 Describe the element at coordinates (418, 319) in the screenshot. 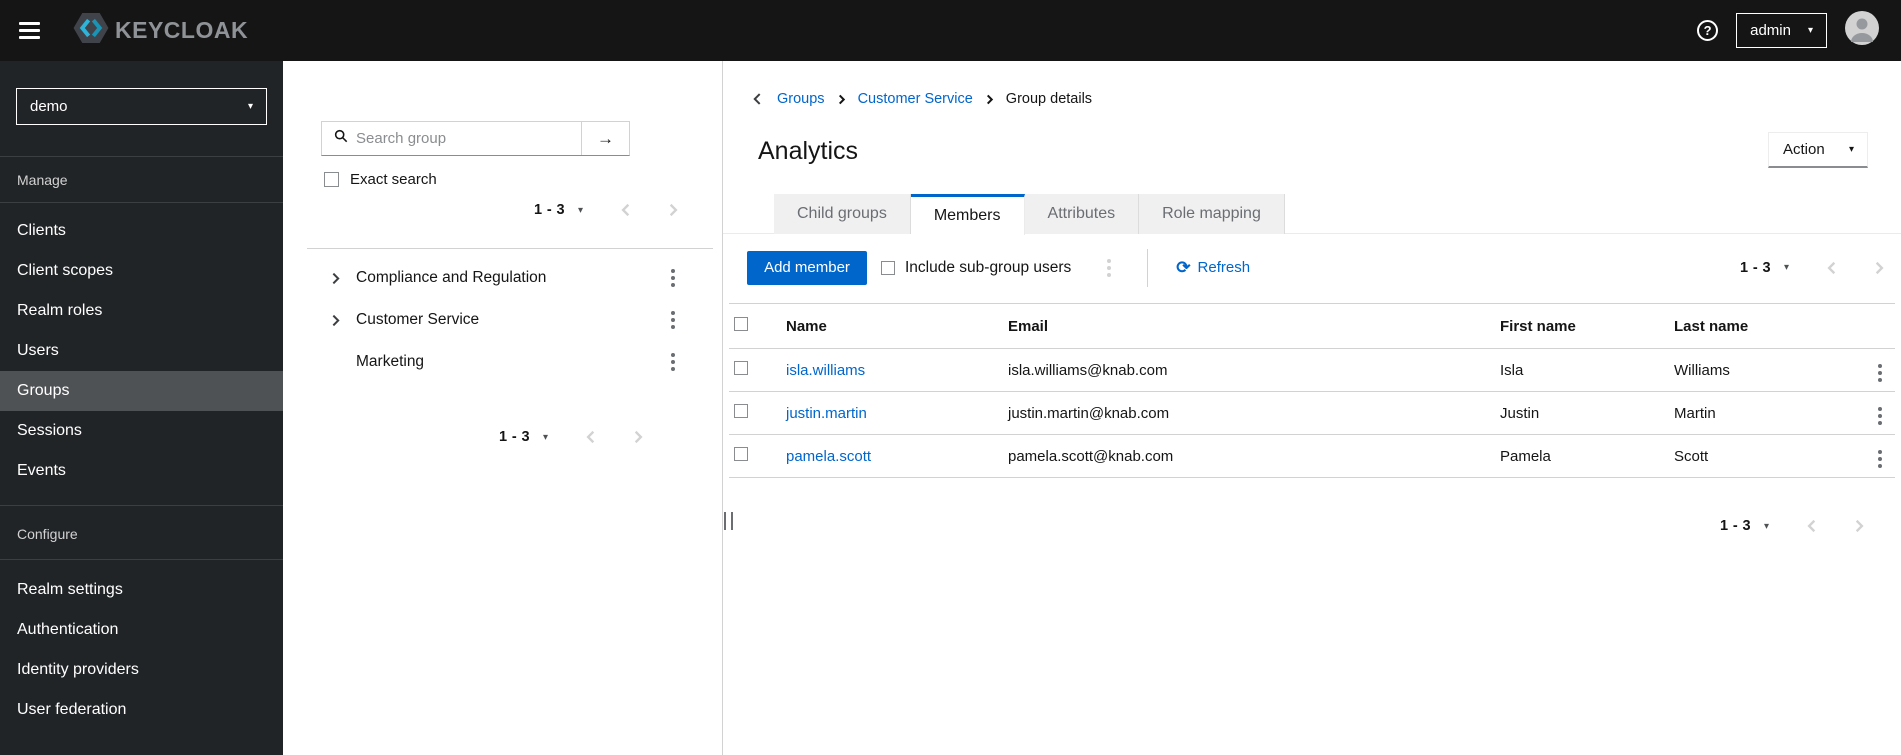

I see `group-name: Customer Service` at that location.